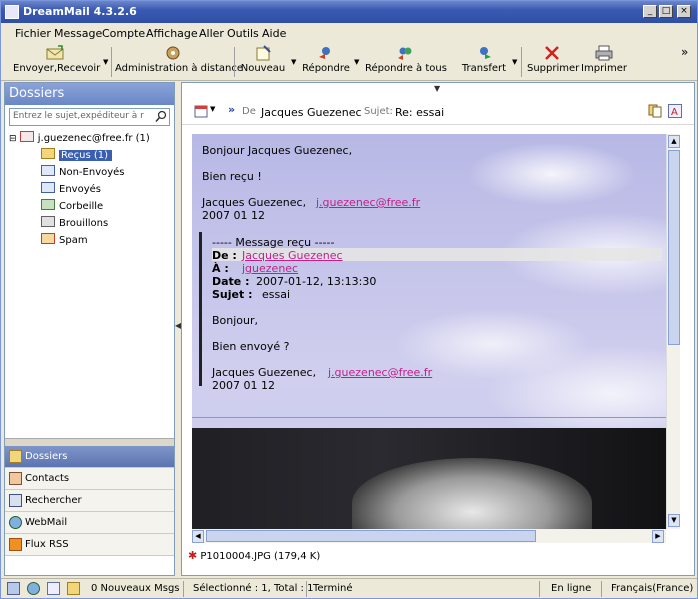 The width and height of the screenshot is (698, 599). I want to click on signature-email-link: j.guezenec@free.fr, so click(368, 202).